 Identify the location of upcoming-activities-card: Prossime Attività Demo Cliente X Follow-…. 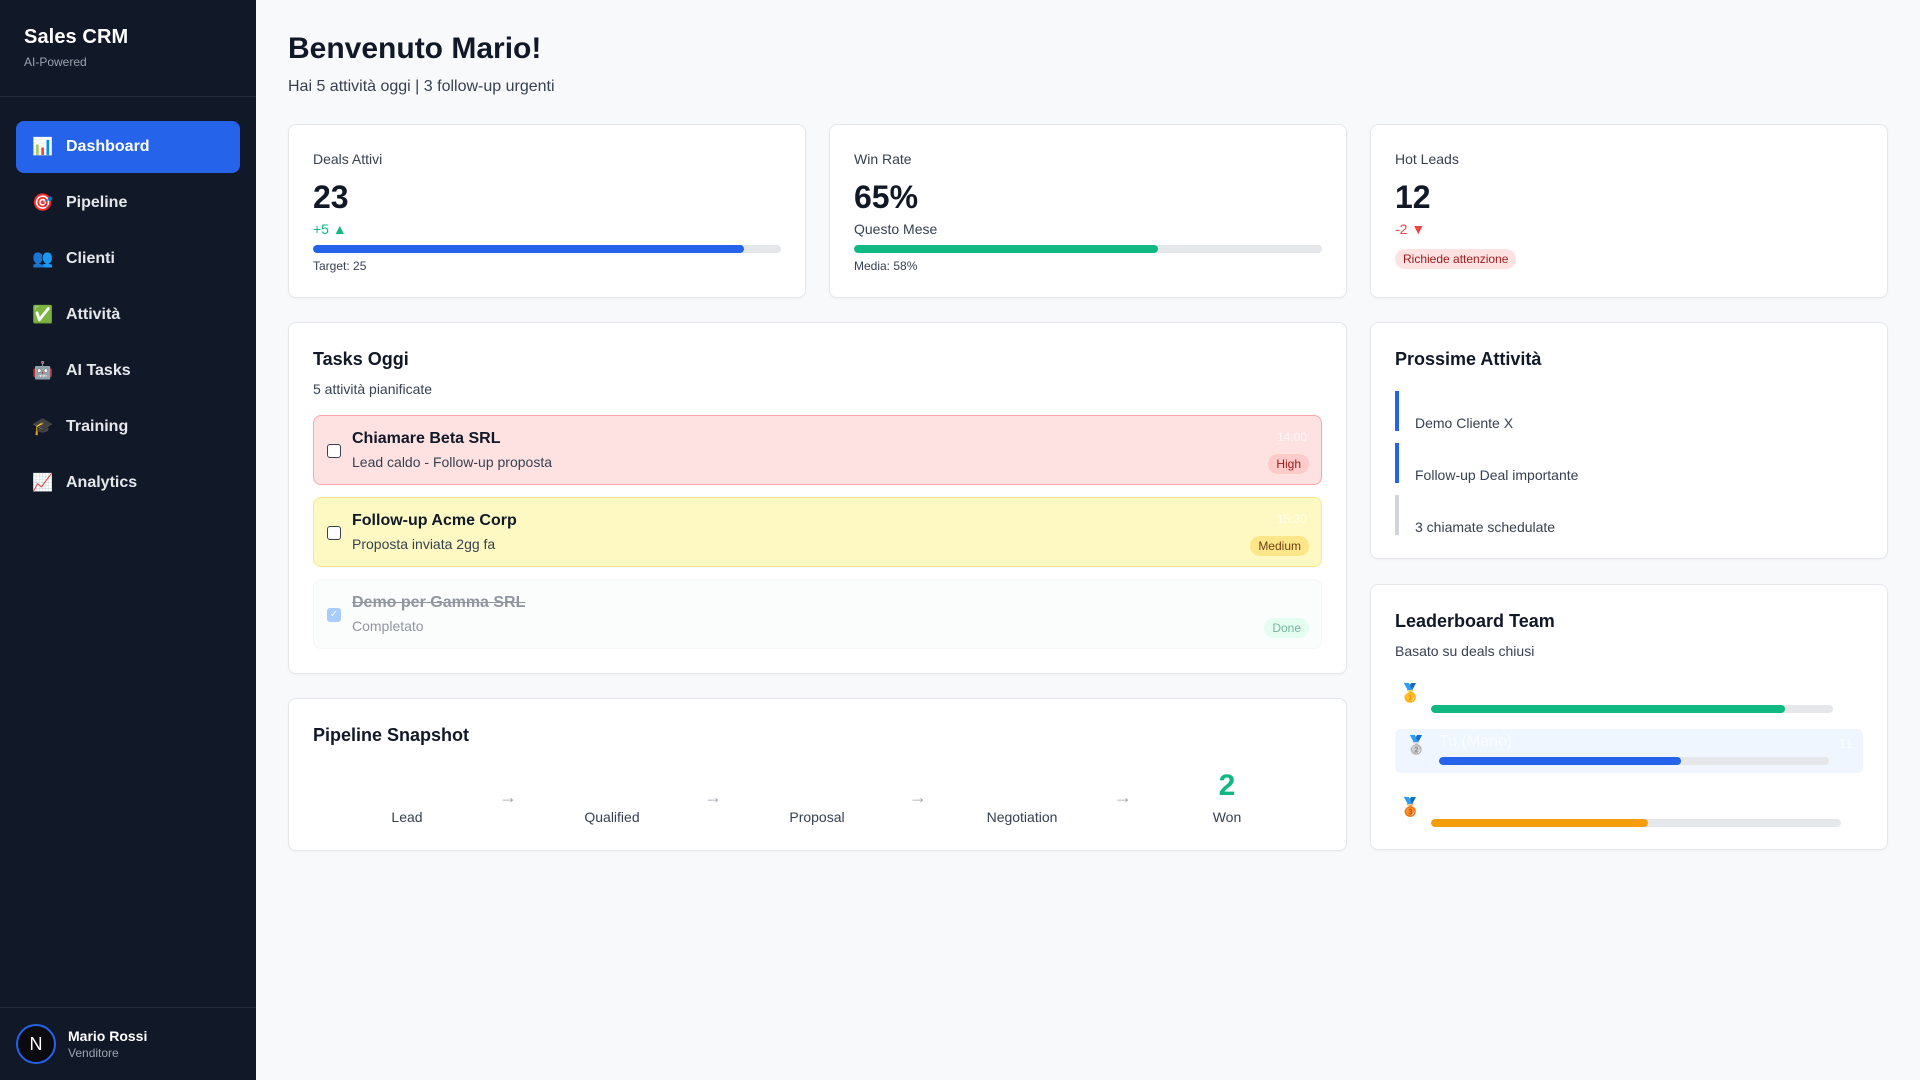
(1629, 440).